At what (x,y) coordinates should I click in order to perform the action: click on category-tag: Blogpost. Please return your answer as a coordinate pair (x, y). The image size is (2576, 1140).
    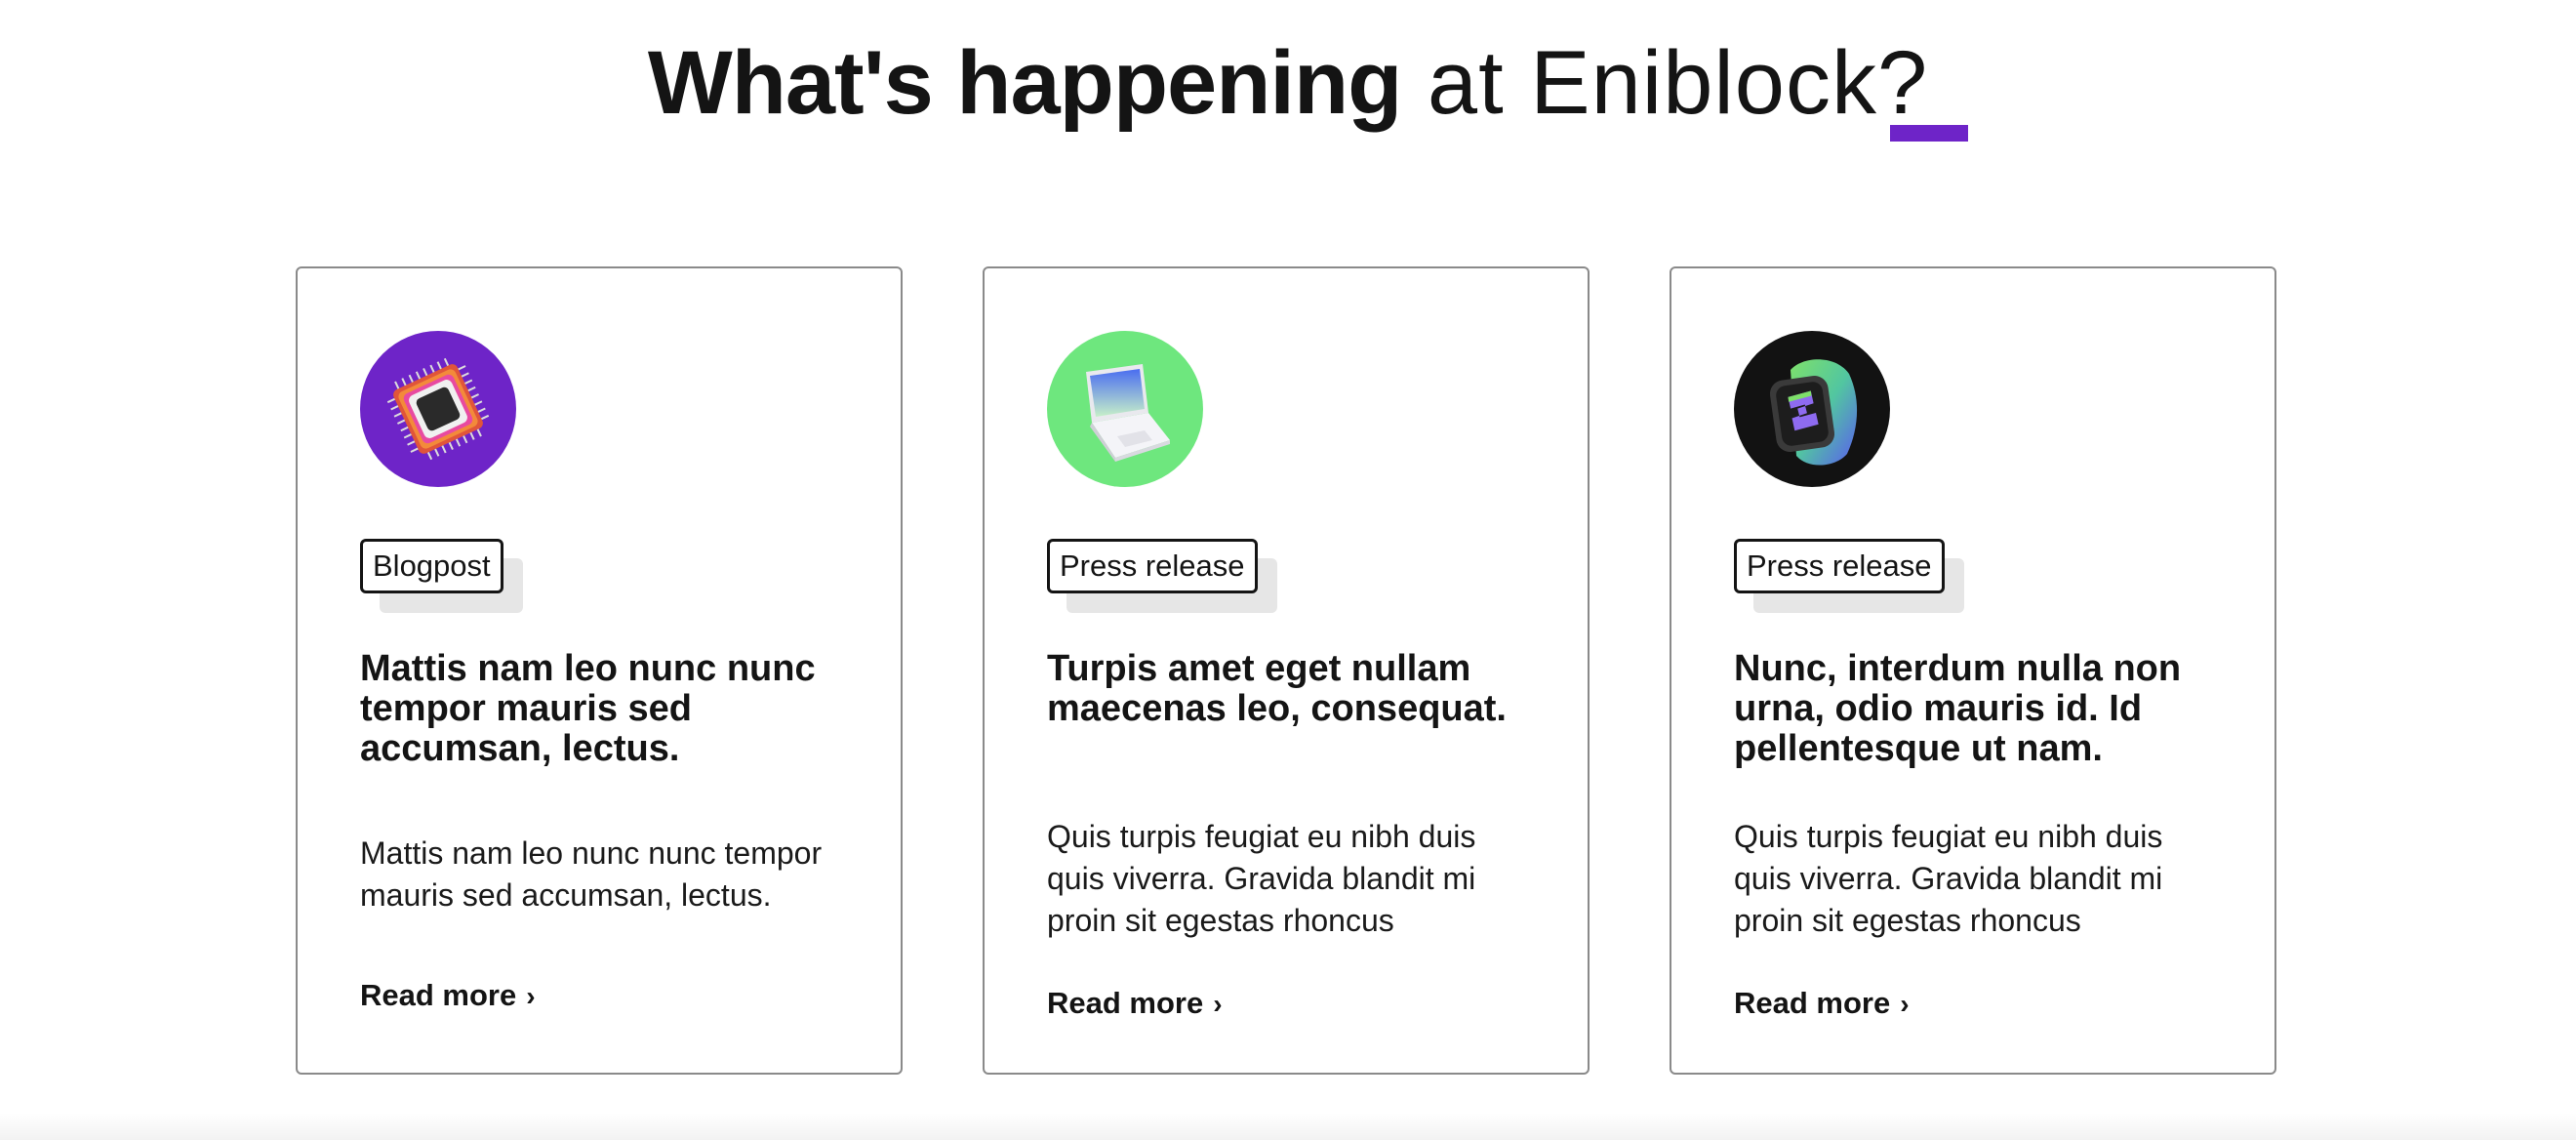
    Looking at the image, I should click on (441, 576).